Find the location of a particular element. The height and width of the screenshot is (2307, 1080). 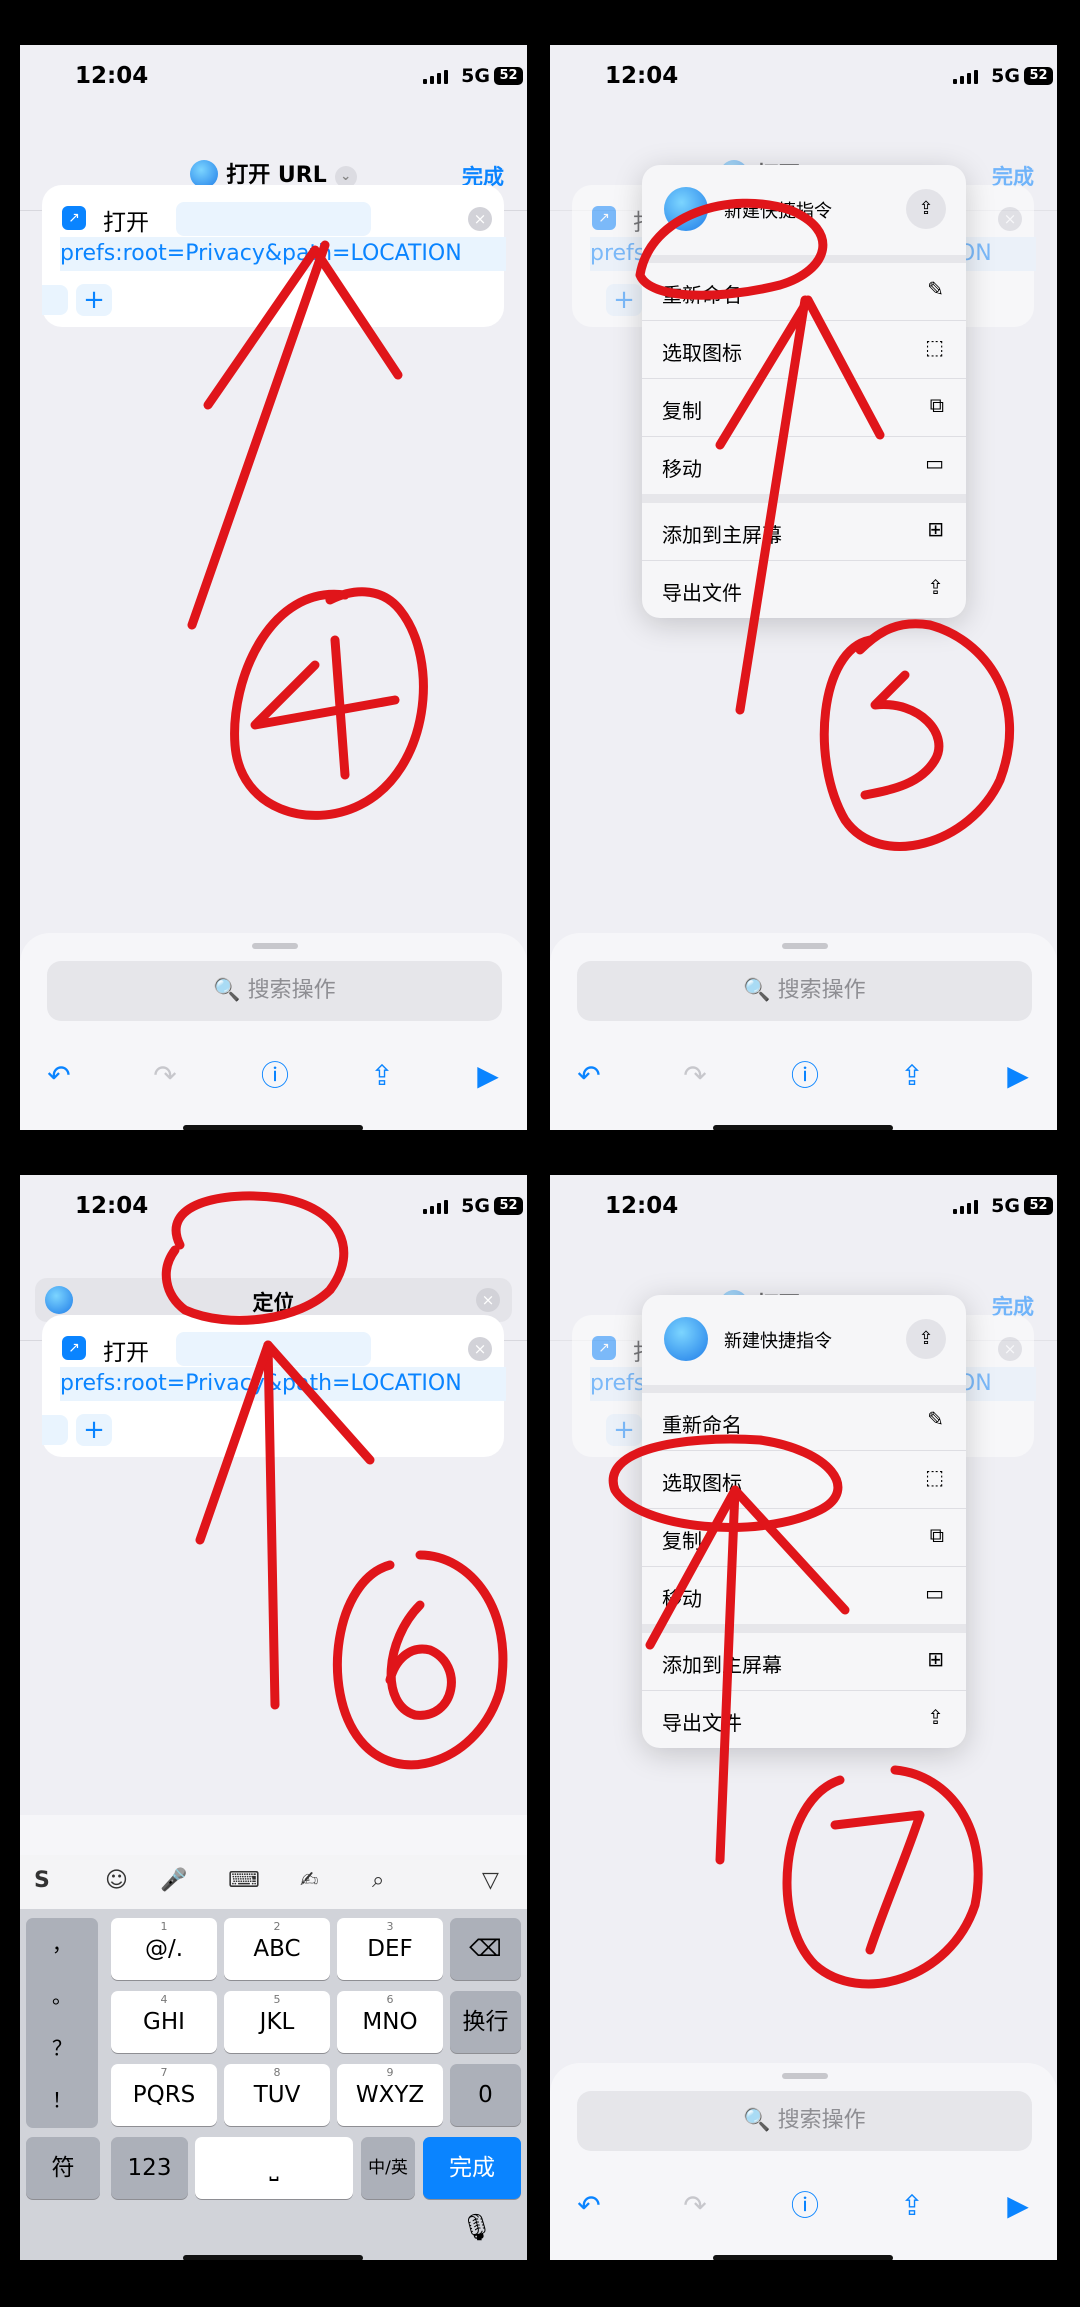

zero-key: 0 is located at coordinates (485, 2095).